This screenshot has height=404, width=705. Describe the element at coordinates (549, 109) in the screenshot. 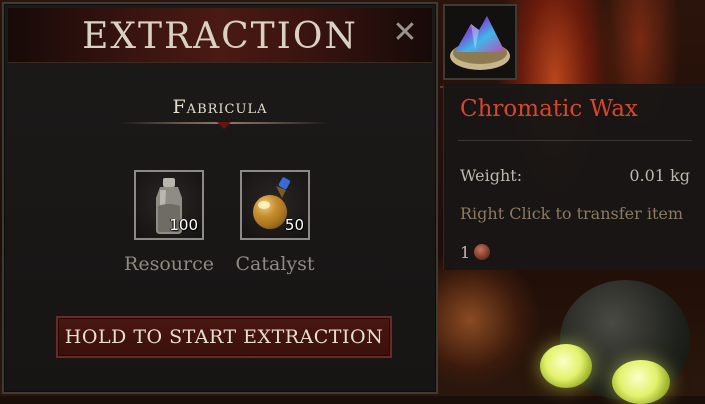

I see `item-name: Chromatic Wax` at that location.